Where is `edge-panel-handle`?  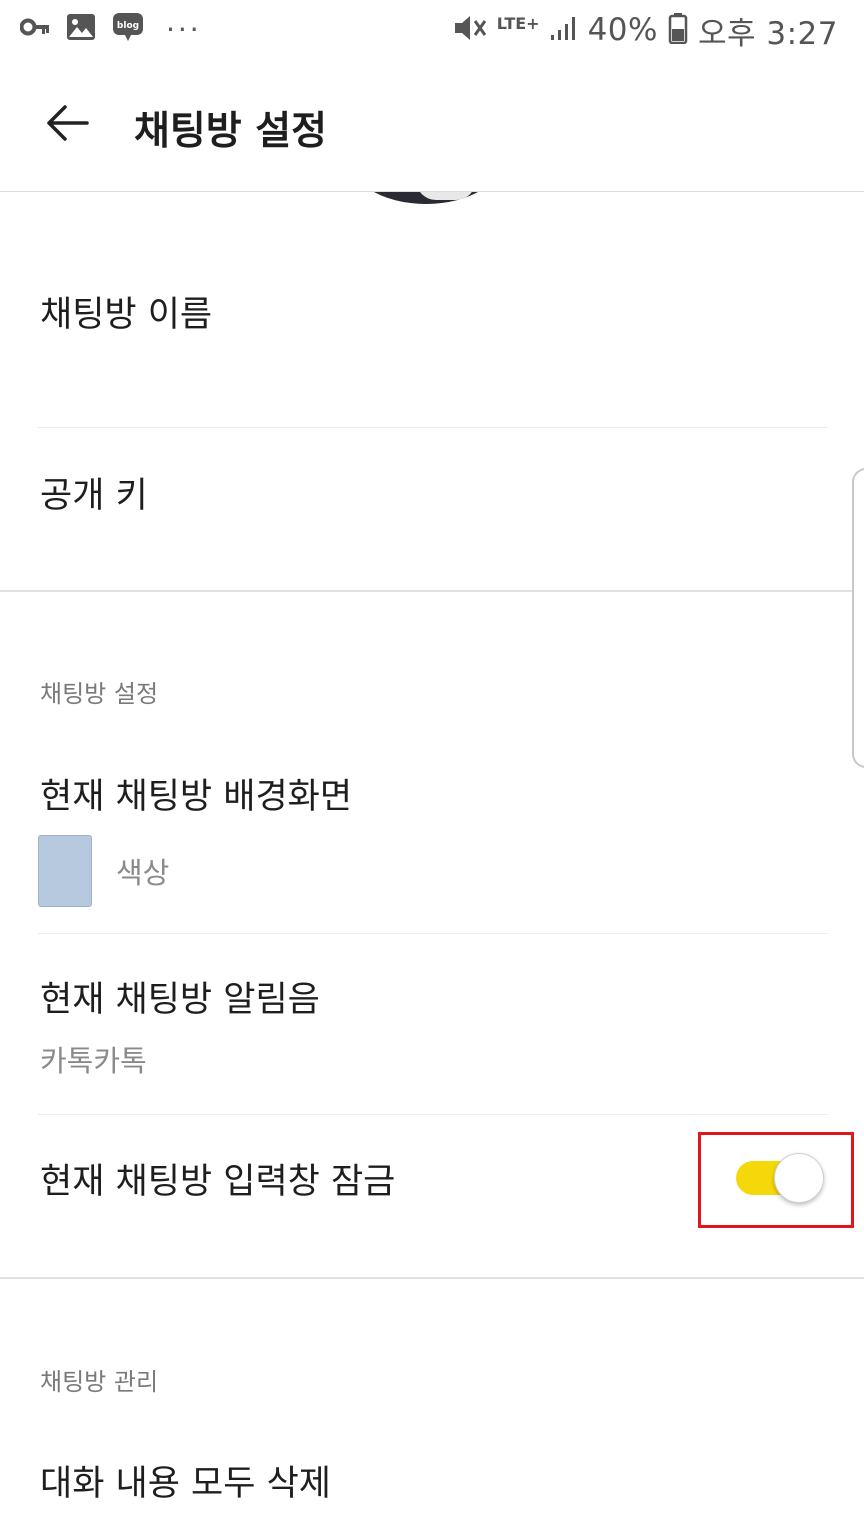
edge-panel-handle is located at coordinates (858, 618).